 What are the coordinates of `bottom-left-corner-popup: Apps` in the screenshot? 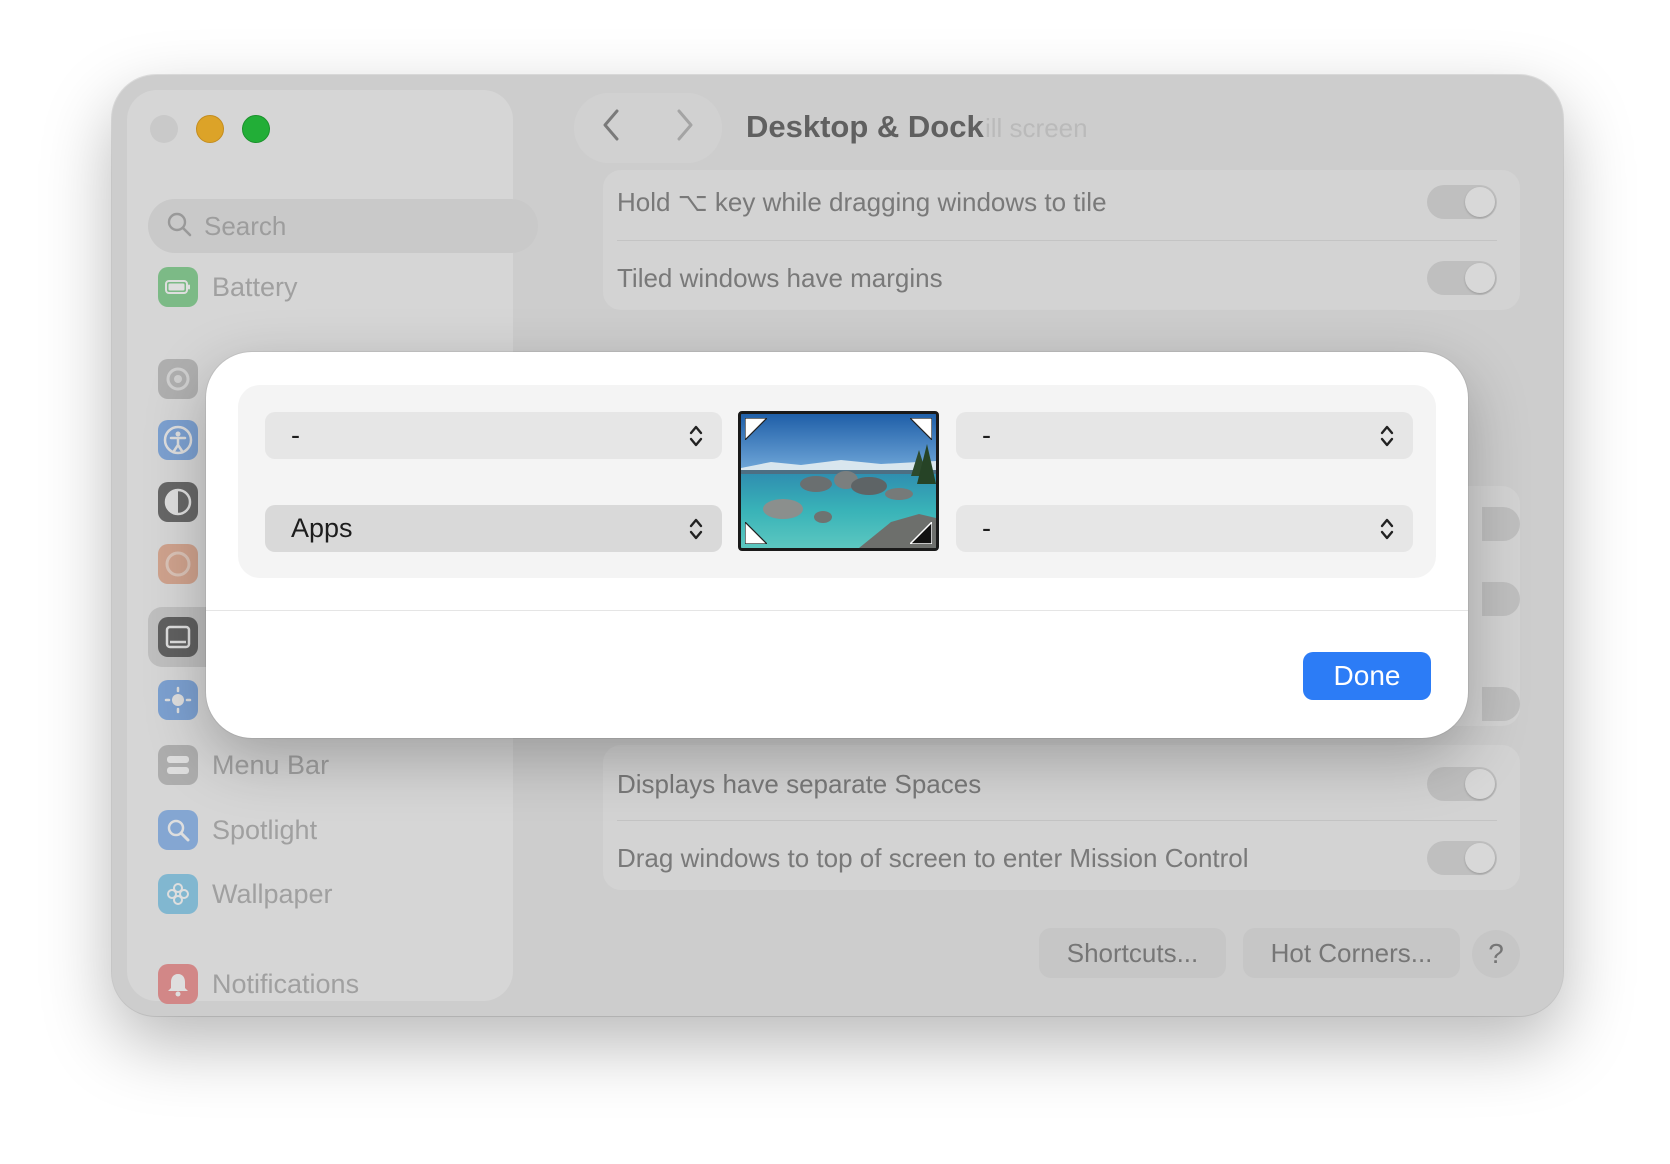 It's located at (493, 528).